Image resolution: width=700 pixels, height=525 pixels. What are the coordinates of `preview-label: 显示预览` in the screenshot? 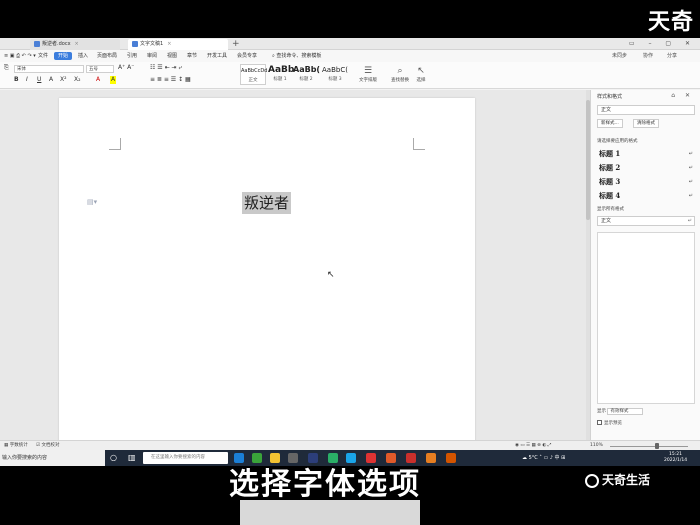 It's located at (613, 423).